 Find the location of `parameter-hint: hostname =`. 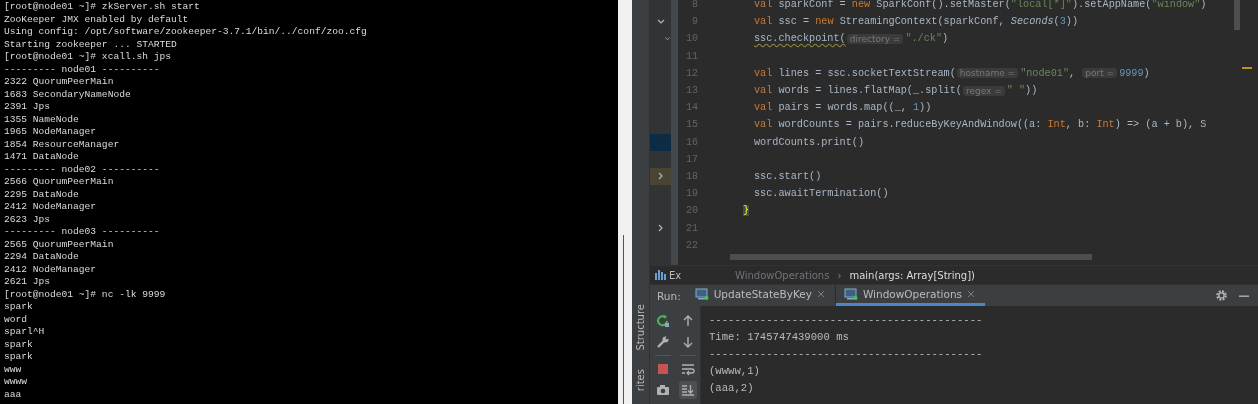

parameter-hint: hostname = is located at coordinates (987, 73).